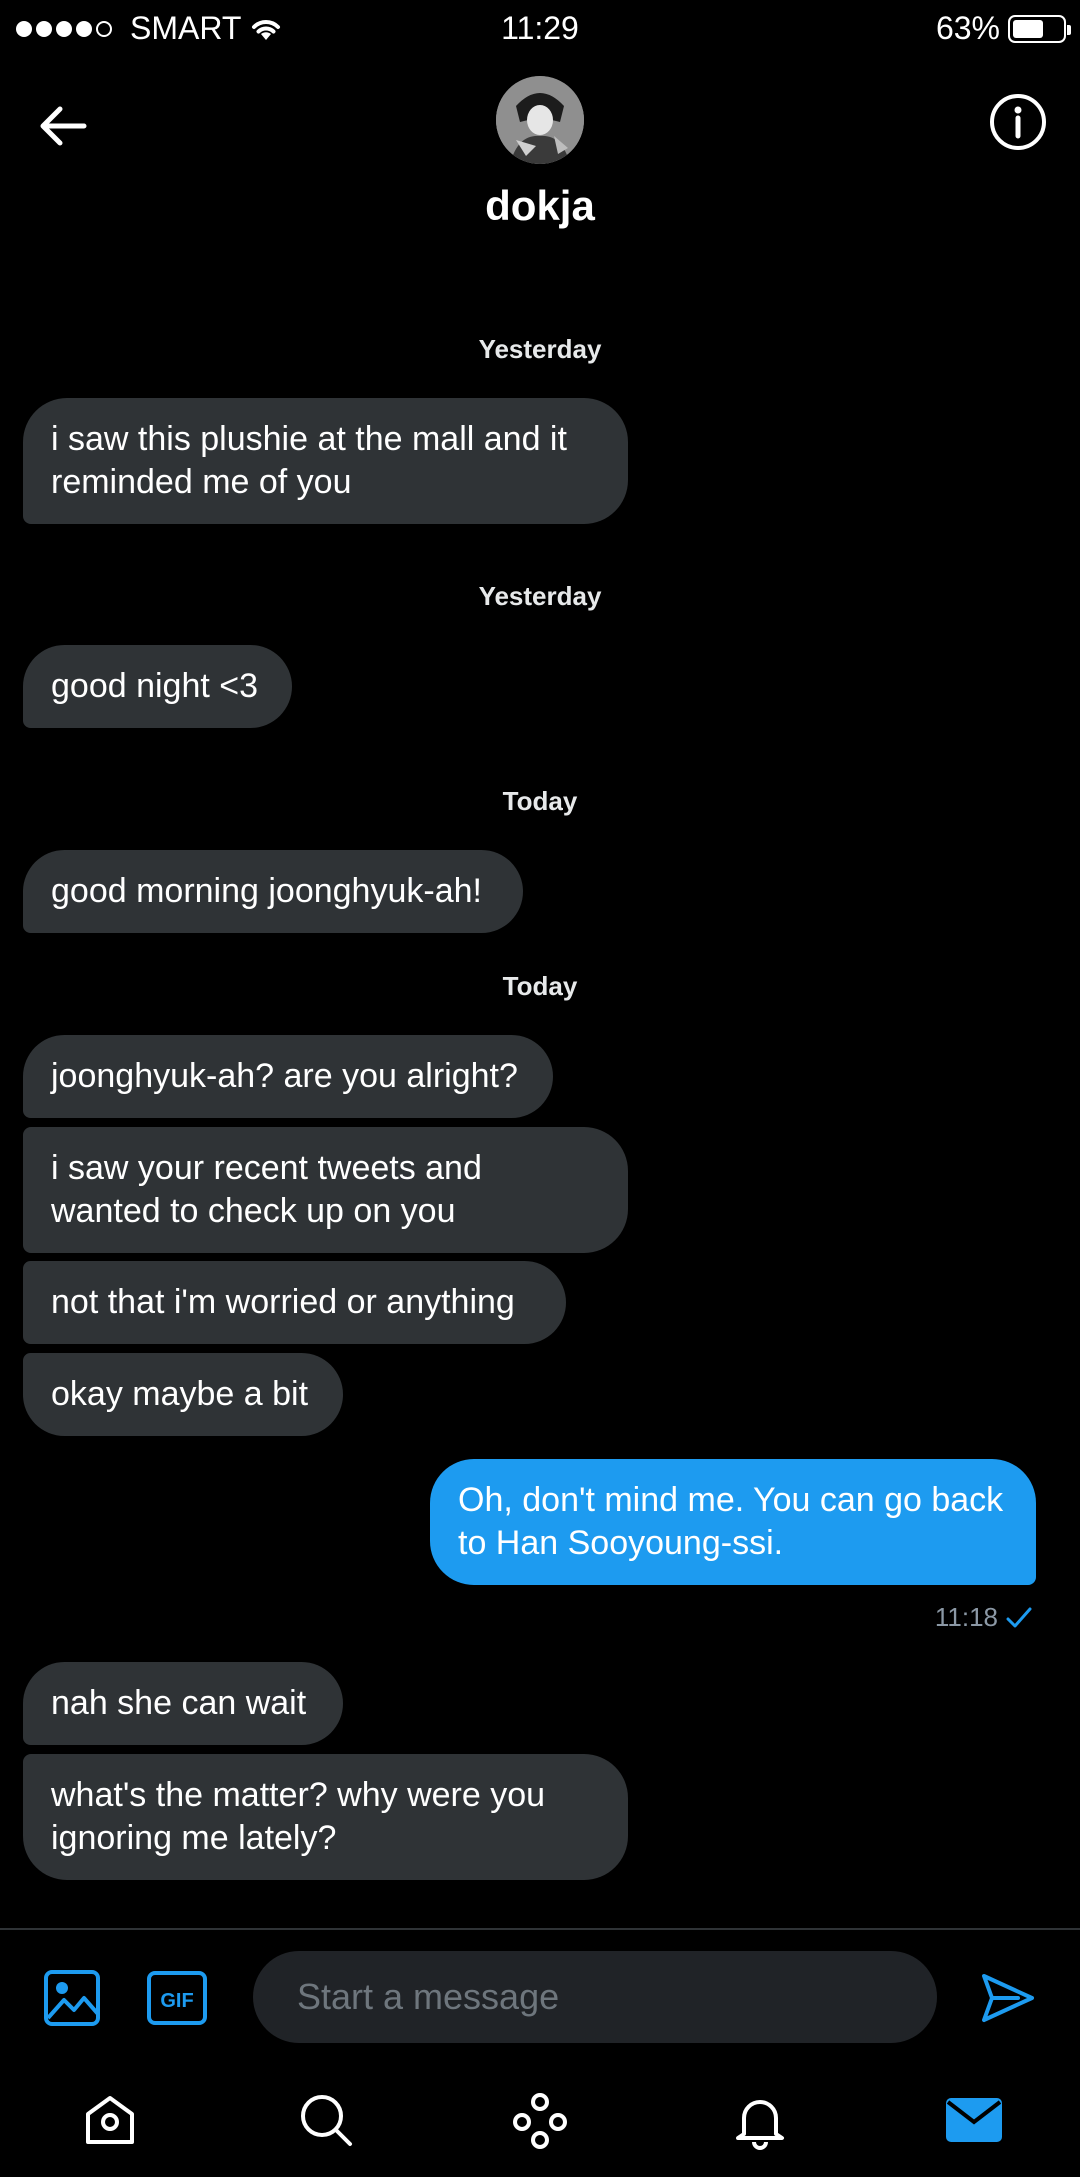  Describe the element at coordinates (183, 1394) in the screenshot. I see `received-message: okay maybe a bit` at that location.